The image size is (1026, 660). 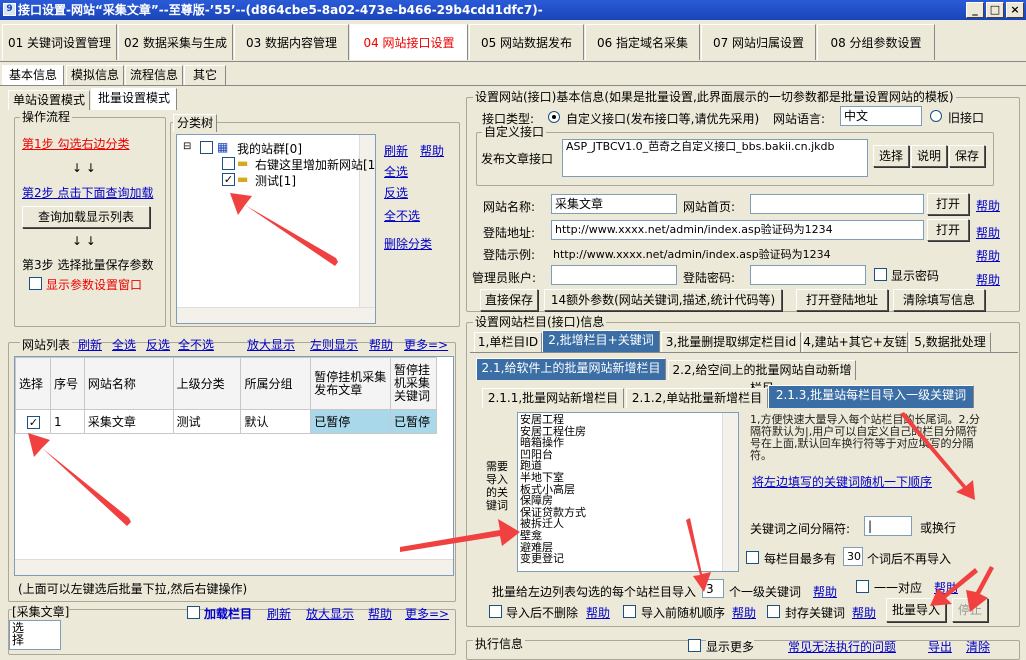 What do you see at coordinates (276, 383) in the screenshot?
I see `col-group: 所属分组` at bounding box center [276, 383].